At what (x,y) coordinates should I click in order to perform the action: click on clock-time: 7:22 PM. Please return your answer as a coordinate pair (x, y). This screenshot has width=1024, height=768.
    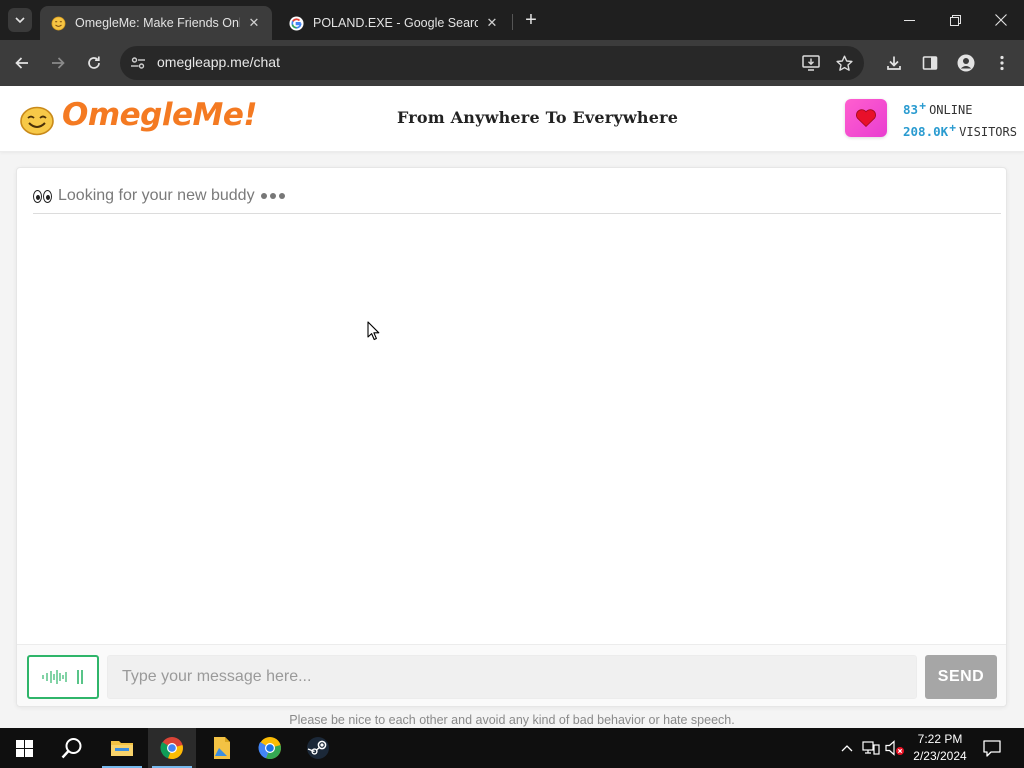
    Looking at the image, I should click on (940, 739).